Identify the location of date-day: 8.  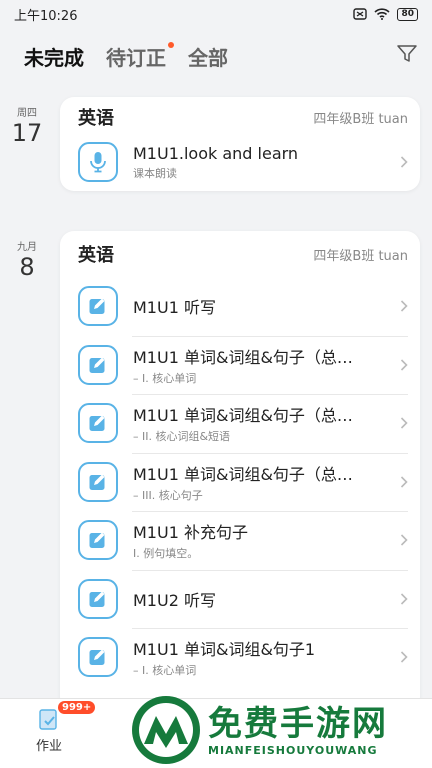
(27, 267).